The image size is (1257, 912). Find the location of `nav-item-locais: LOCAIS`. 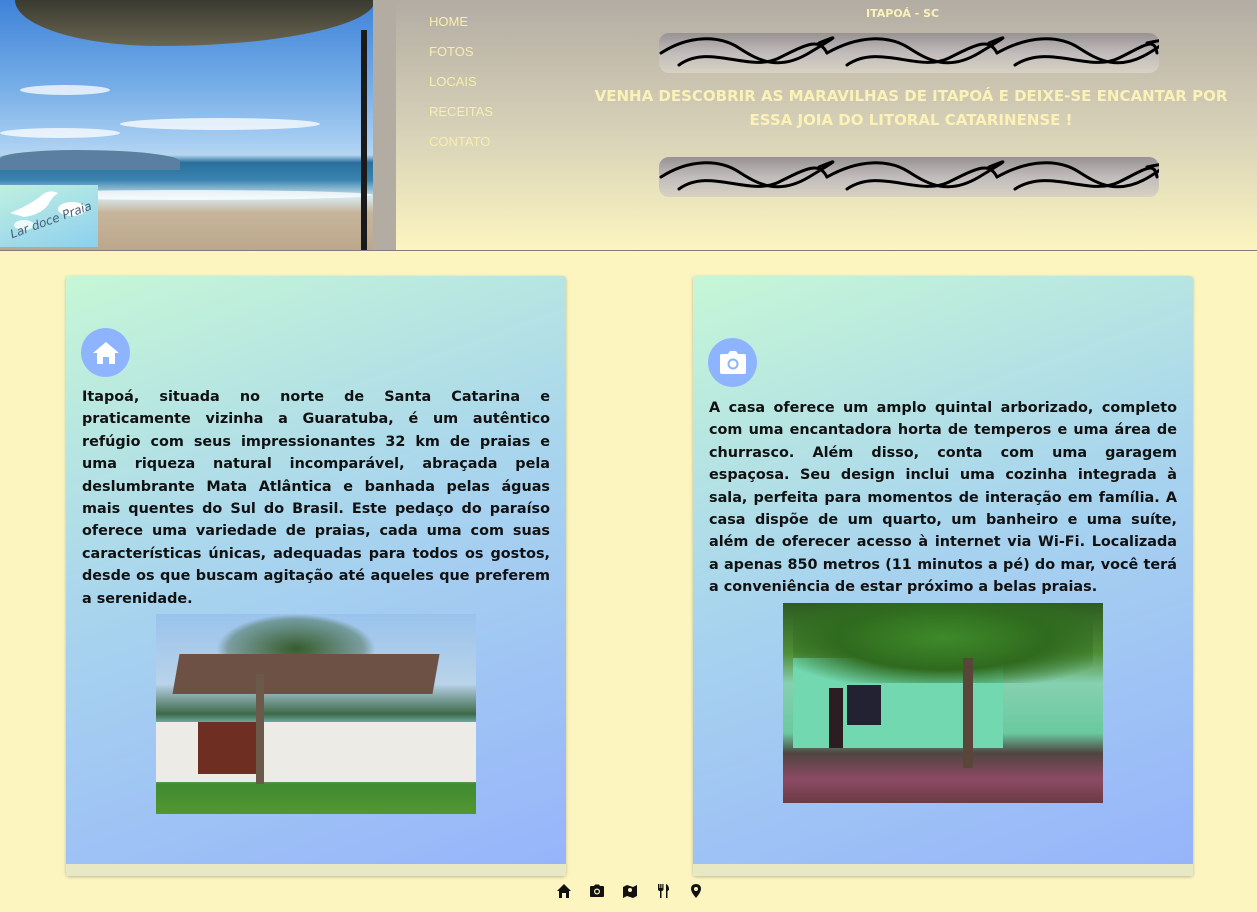

nav-item-locais: LOCAIS is located at coordinates (461, 88).